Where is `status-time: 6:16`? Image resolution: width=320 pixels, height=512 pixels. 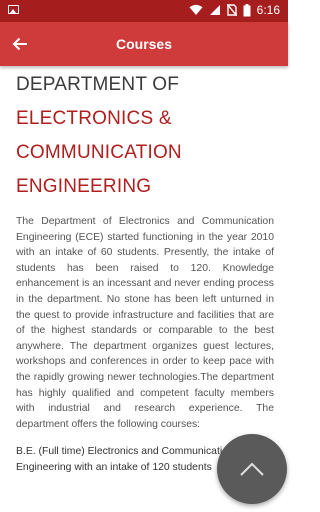
status-time: 6:16 is located at coordinates (268, 10).